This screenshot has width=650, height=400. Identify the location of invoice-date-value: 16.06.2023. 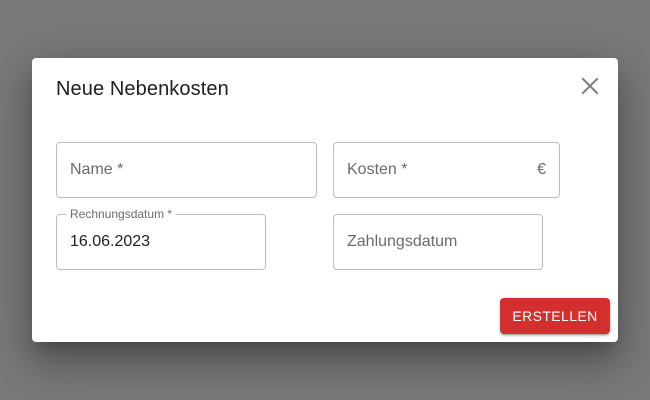
(110, 241).